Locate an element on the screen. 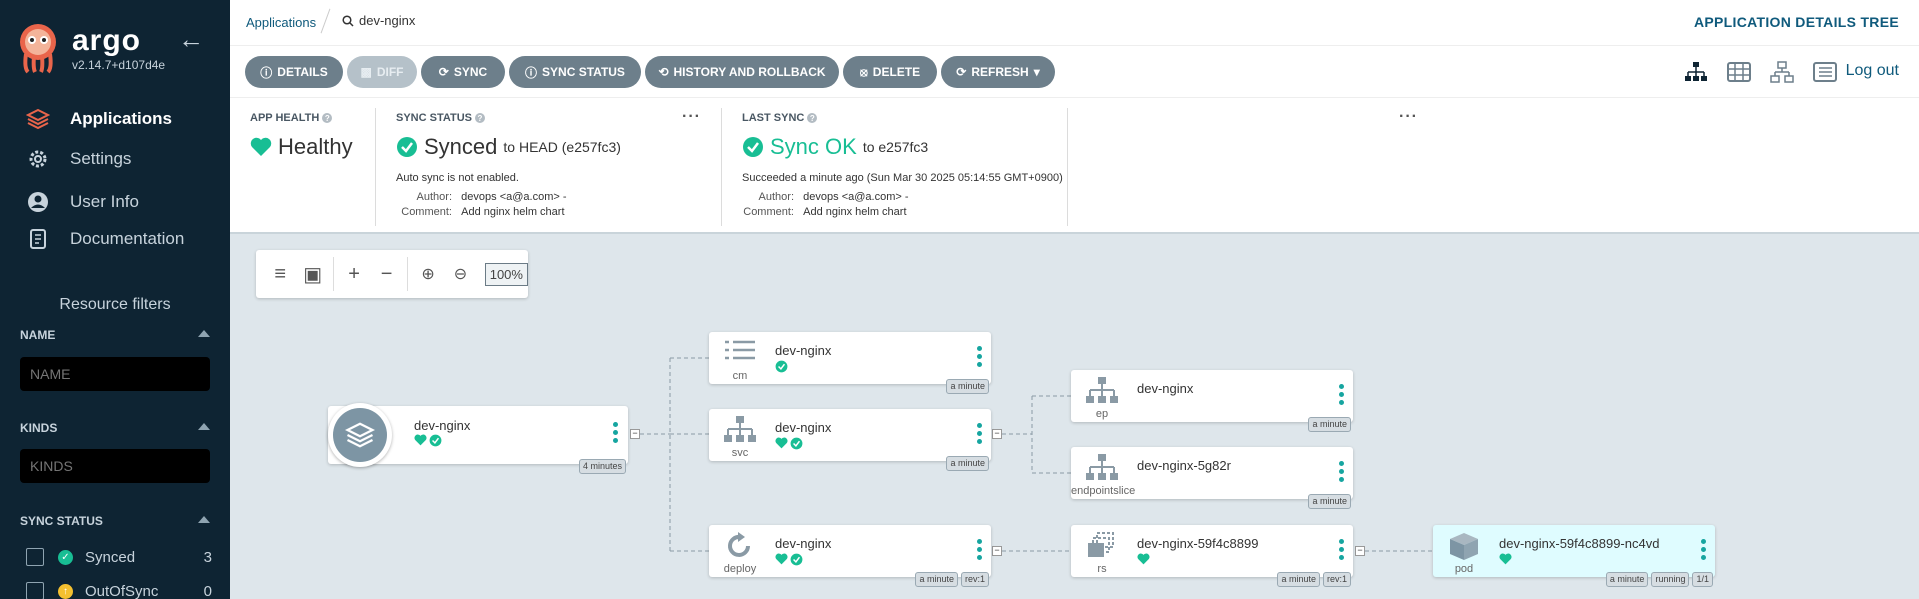 Image resolution: width=1919 pixels, height=599 pixels. node-tags: a minute running 1/1 is located at coordinates (1659, 579).